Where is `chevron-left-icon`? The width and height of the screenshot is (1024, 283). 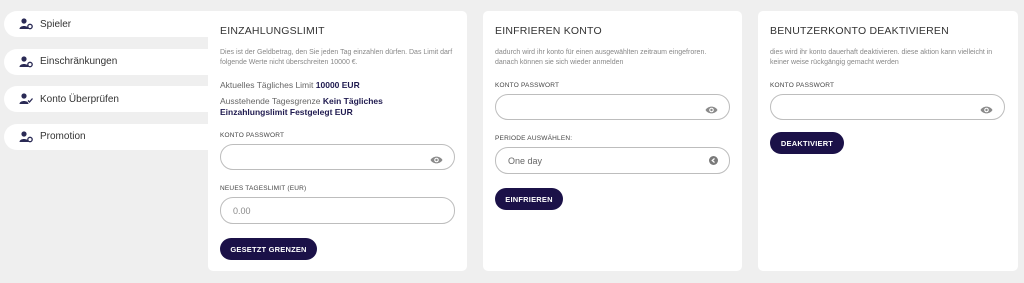 chevron-left-icon is located at coordinates (713, 160).